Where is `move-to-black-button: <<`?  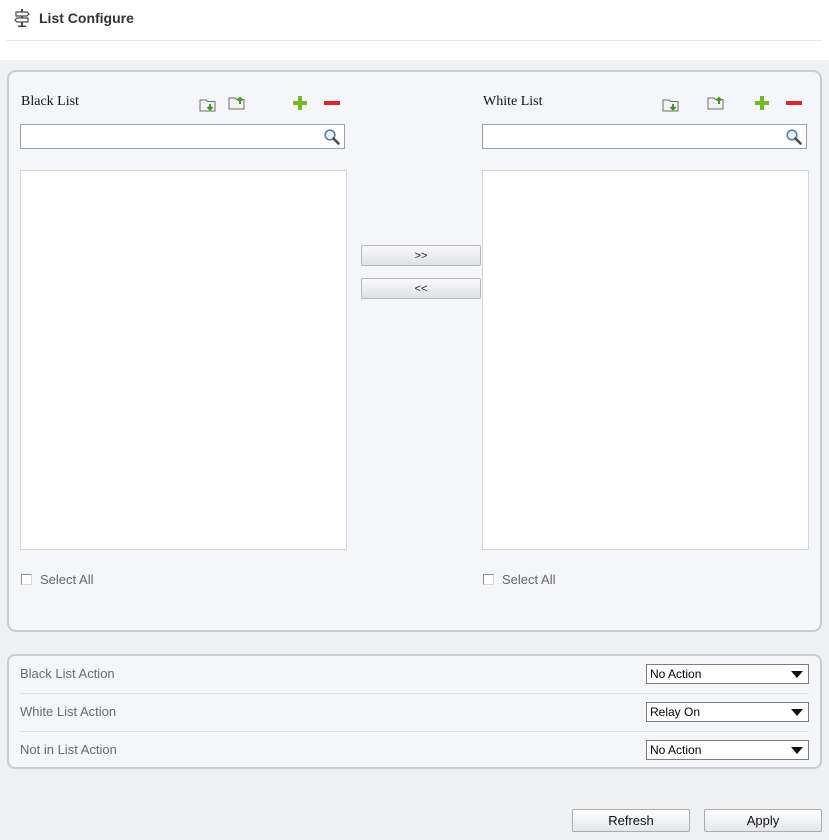 move-to-black-button: << is located at coordinates (421, 288).